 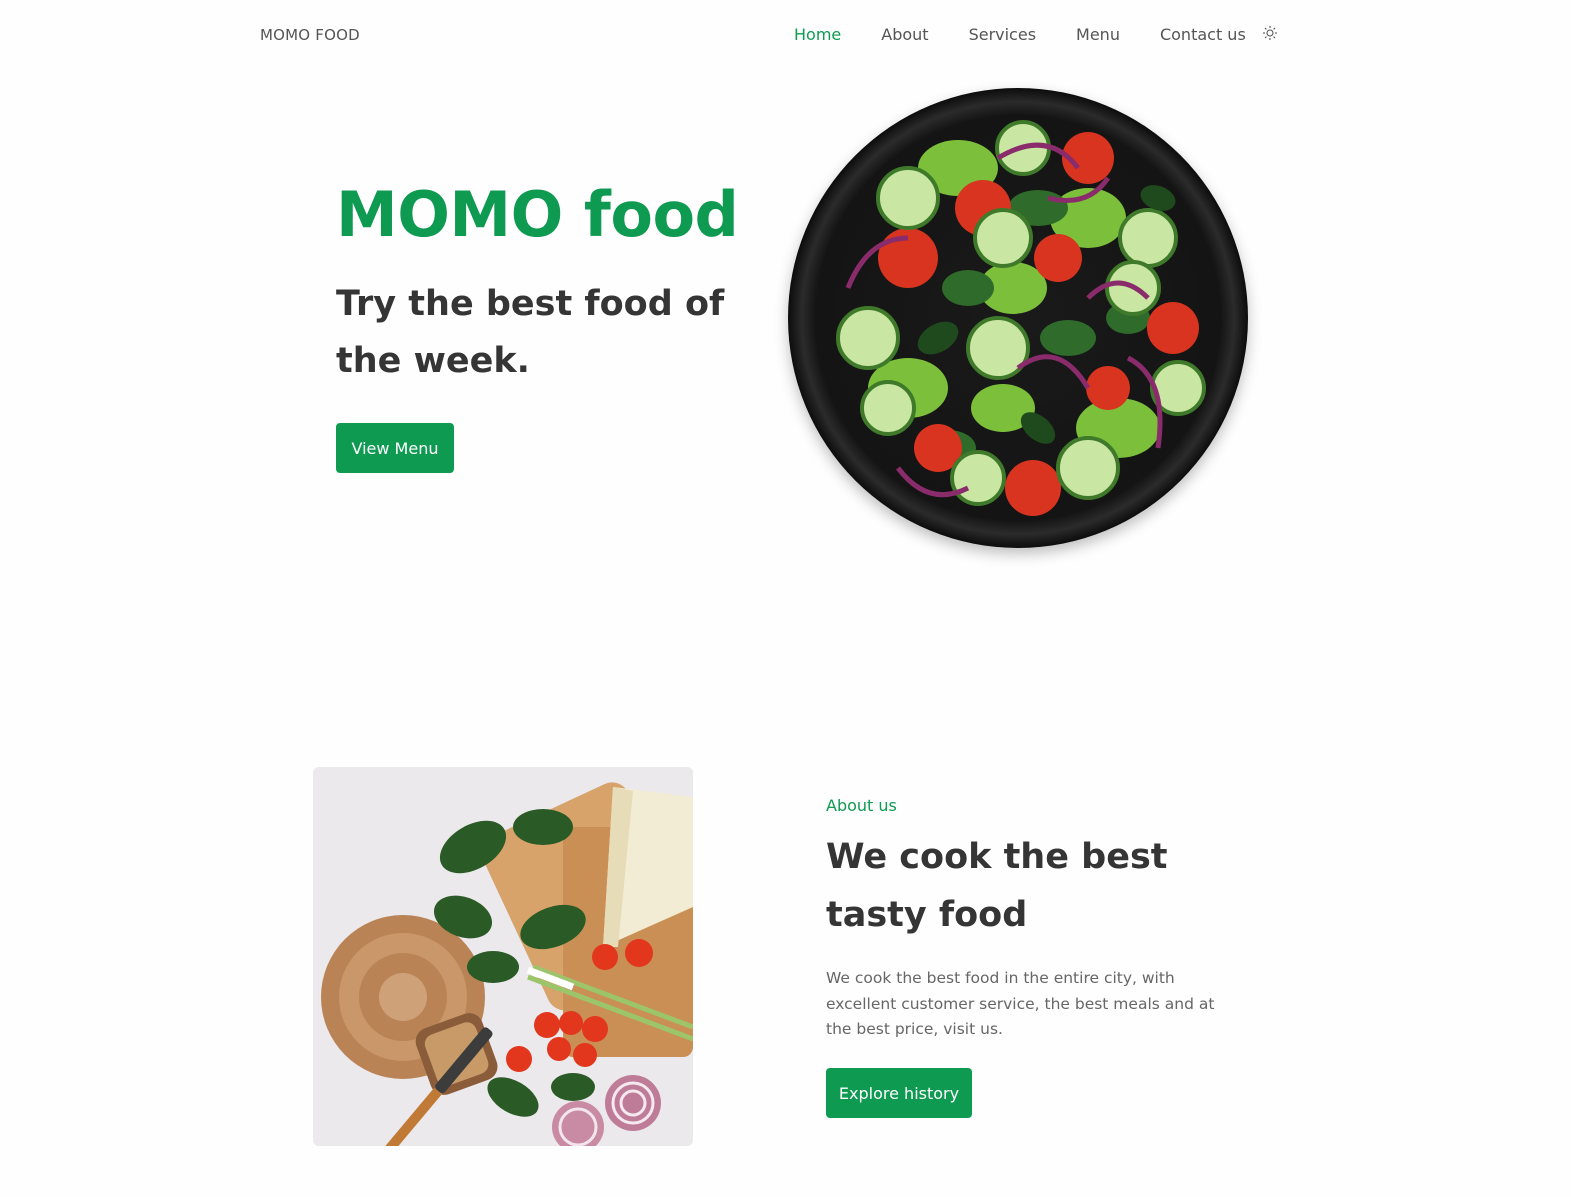 I want to click on explore-history-button: Explore history, so click(x=899, y=1093).